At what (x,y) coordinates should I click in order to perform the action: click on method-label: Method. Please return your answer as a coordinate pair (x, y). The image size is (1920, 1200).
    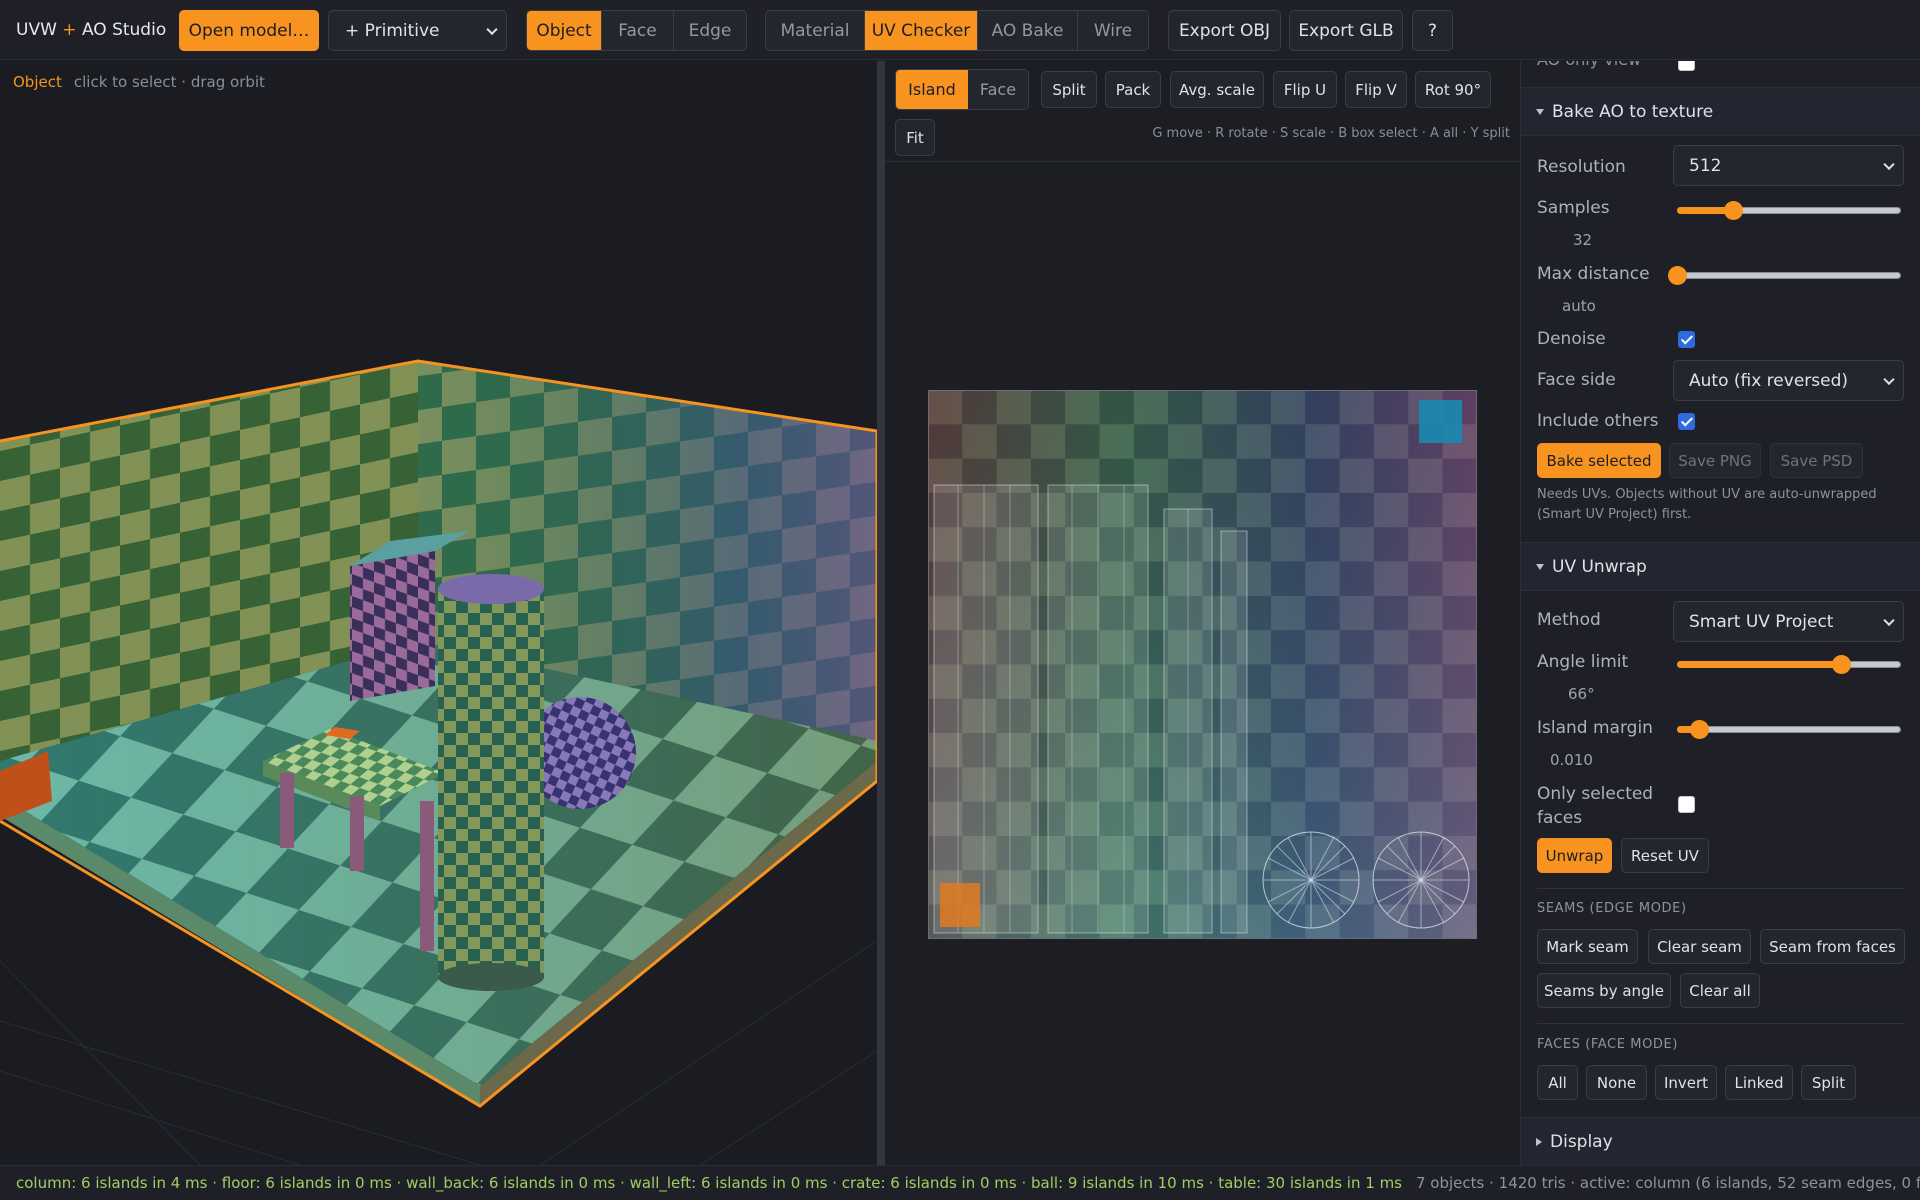
    Looking at the image, I should click on (1569, 620).